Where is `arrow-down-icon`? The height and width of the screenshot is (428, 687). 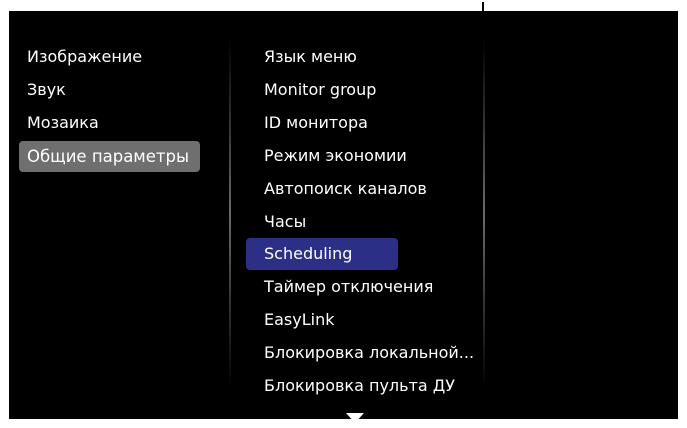 arrow-down-icon is located at coordinates (355, 416).